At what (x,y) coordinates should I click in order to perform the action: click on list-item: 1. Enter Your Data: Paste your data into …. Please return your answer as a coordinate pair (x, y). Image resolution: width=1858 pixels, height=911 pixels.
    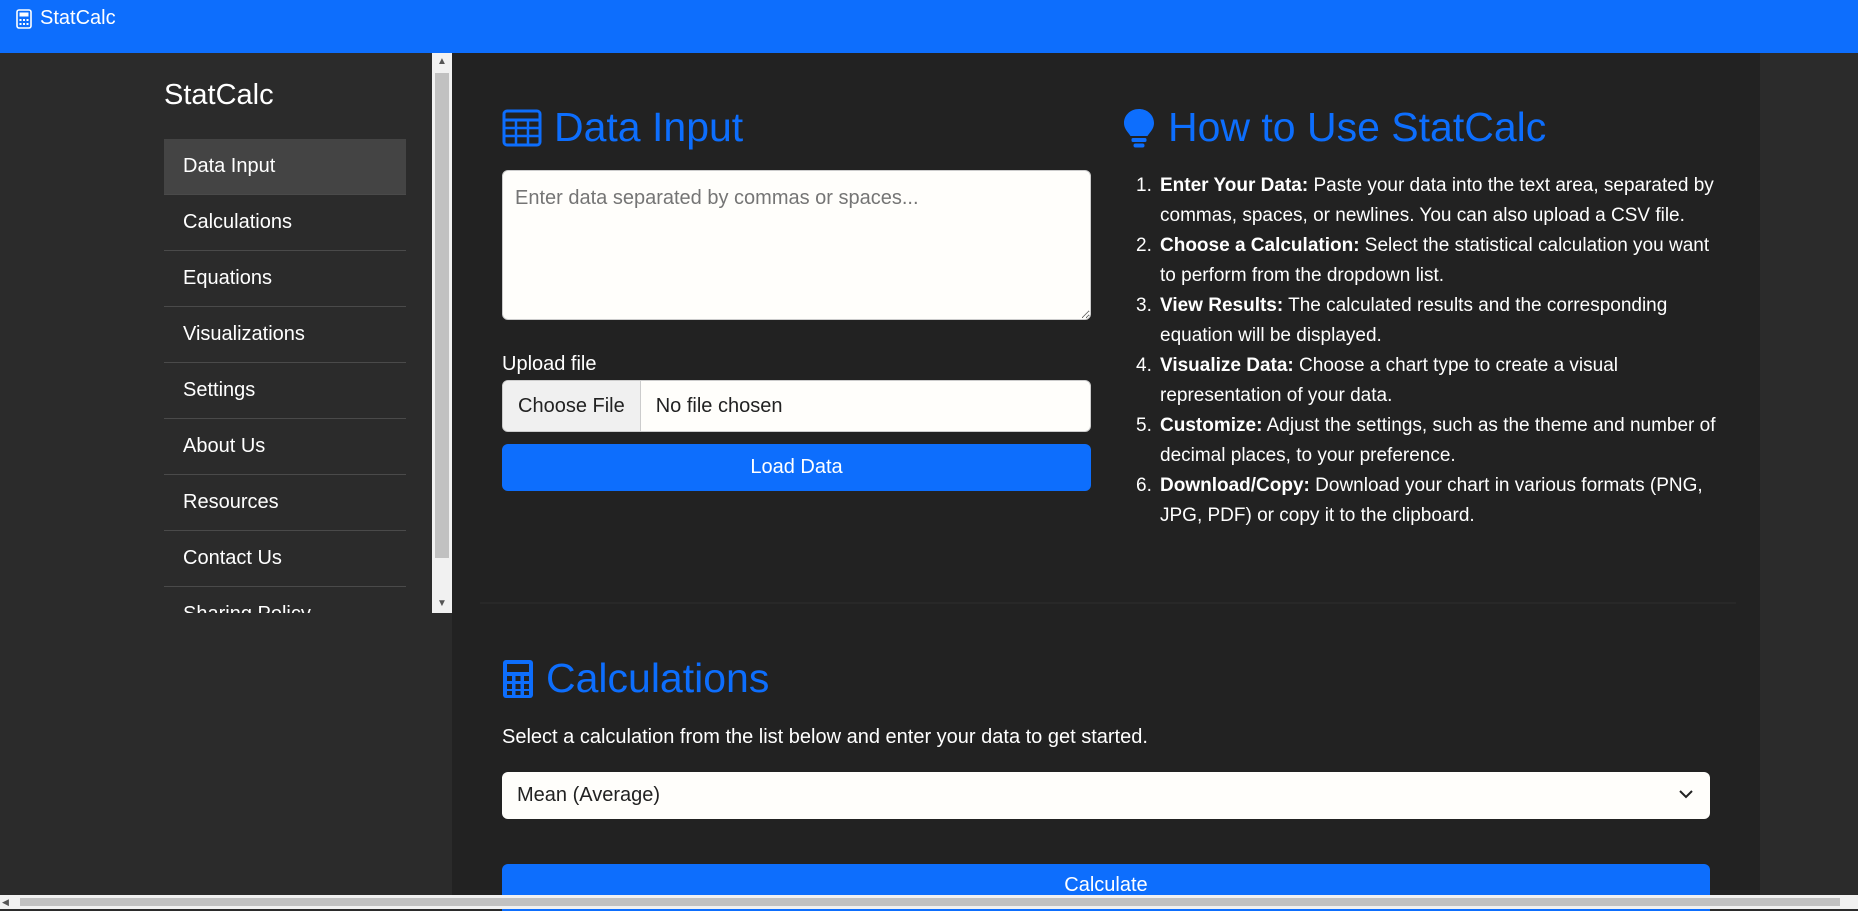
    Looking at the image, I should click on (1425, 200).